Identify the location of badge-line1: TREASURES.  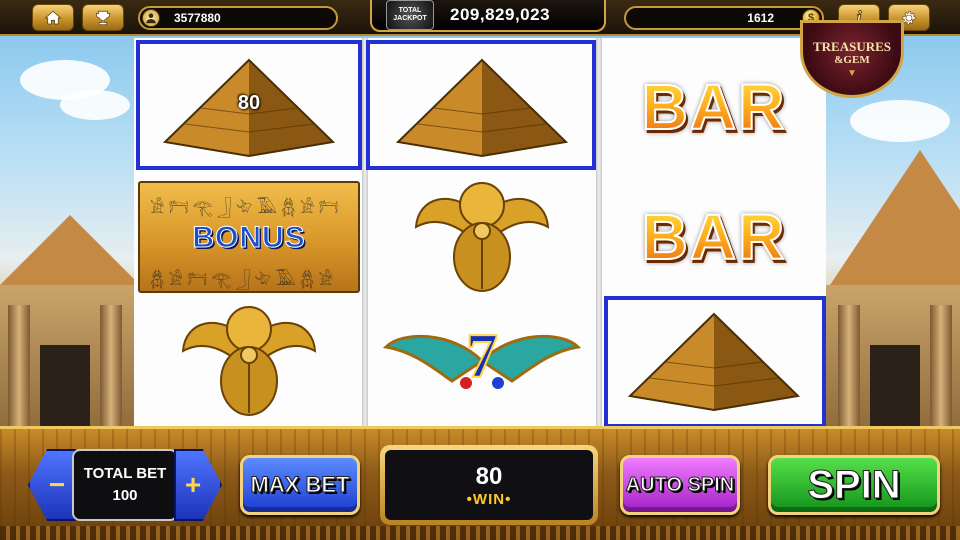
(852, 46).